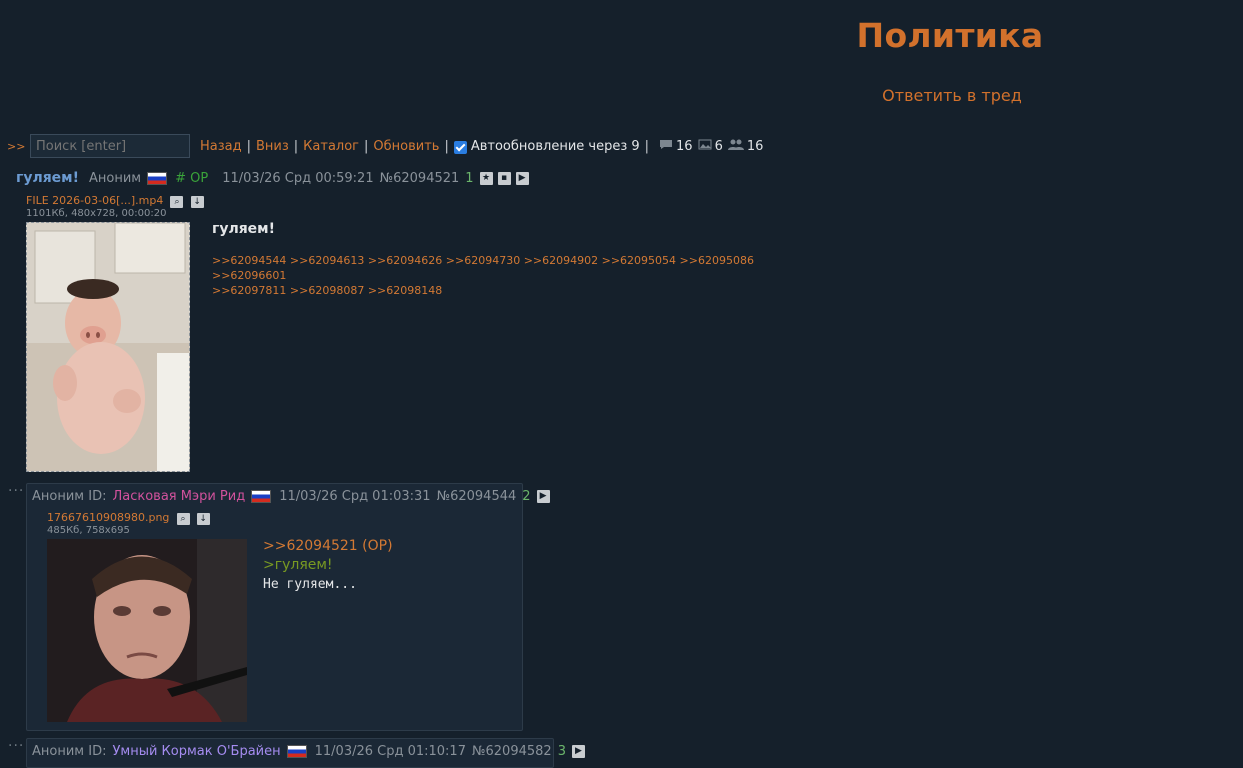 The height and width of the screenshot is (768, 1243). Describe the element at coordinates (327, 290) in the screenshot. I see `reply-ref-link: >>62098087` at that location.